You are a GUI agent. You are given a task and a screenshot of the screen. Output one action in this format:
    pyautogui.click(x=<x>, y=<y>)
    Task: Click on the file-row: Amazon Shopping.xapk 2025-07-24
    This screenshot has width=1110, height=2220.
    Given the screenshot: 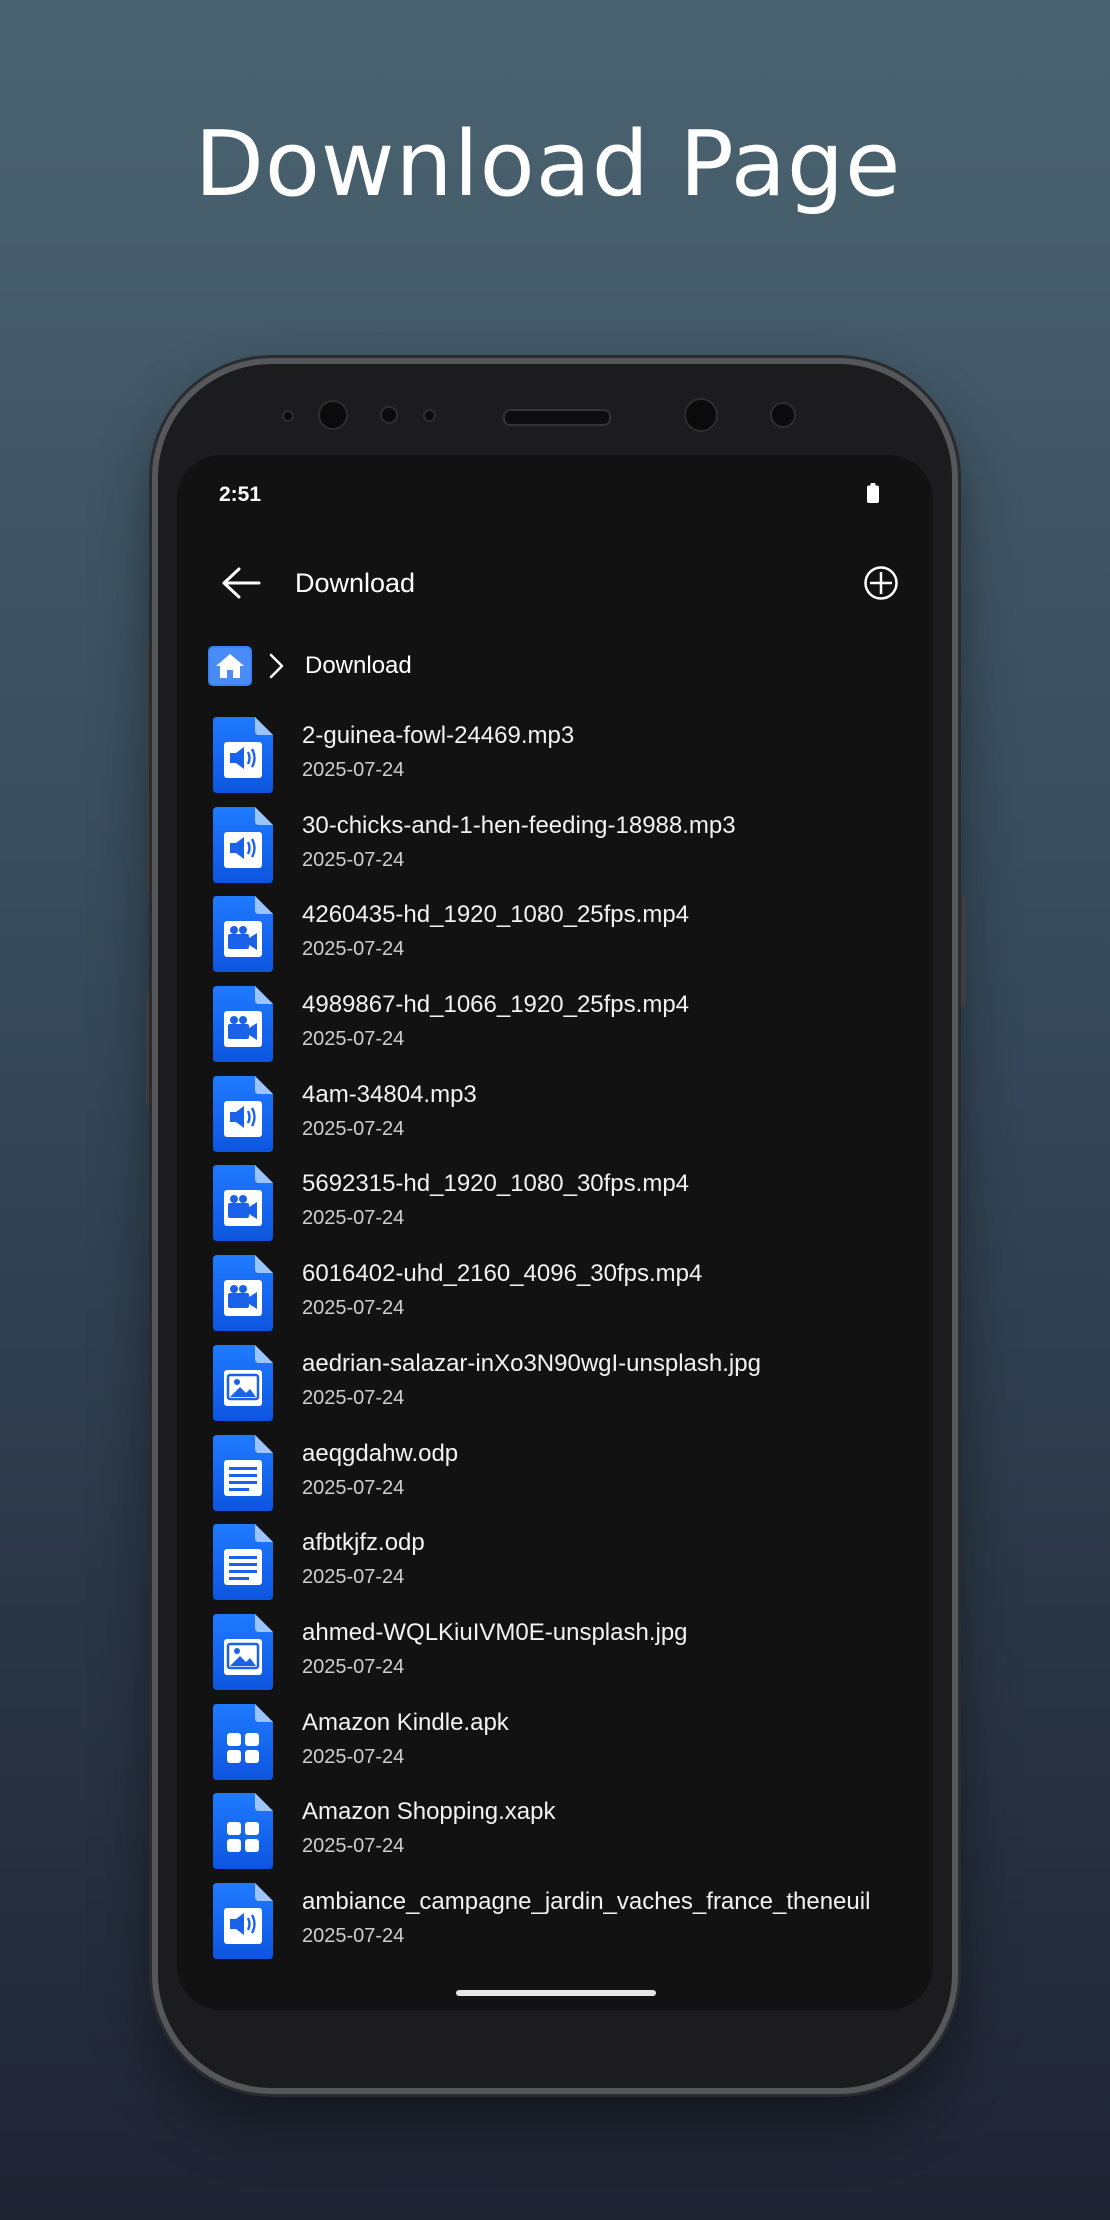 What is the action you would take?
    pyautogui.click(x=555, y=1838)
    